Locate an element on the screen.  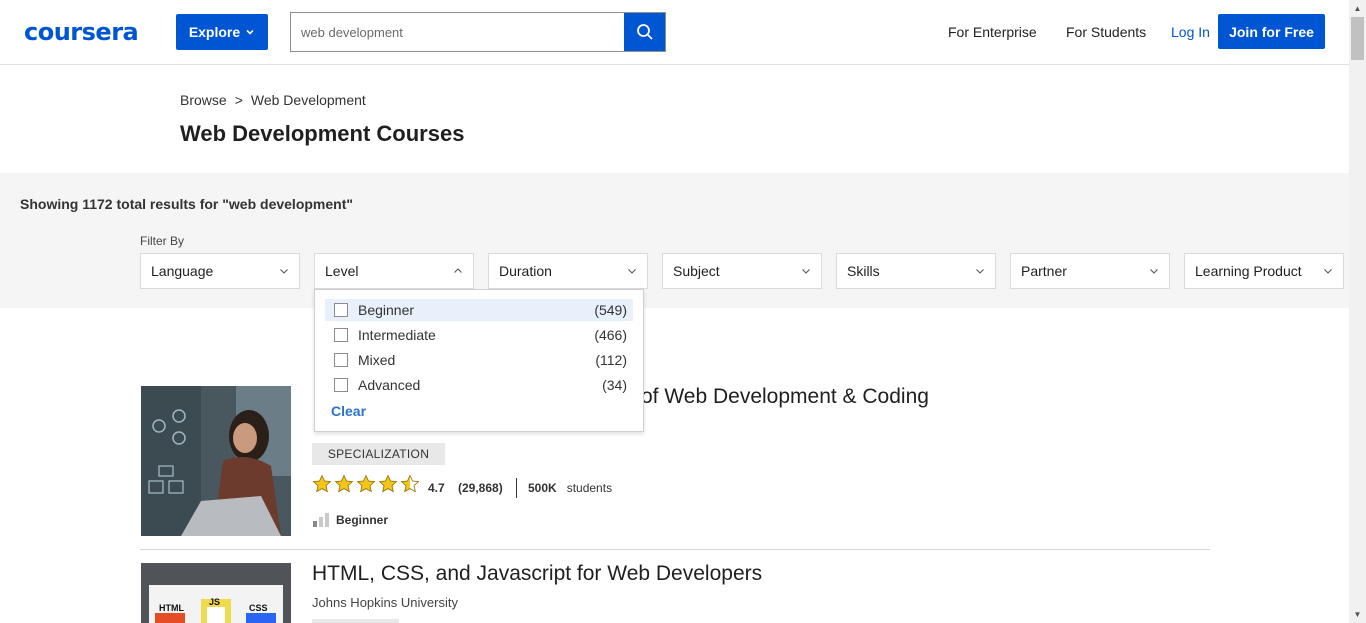
join-for-free-button: Join for Free is located at coordinates (1271, 31).